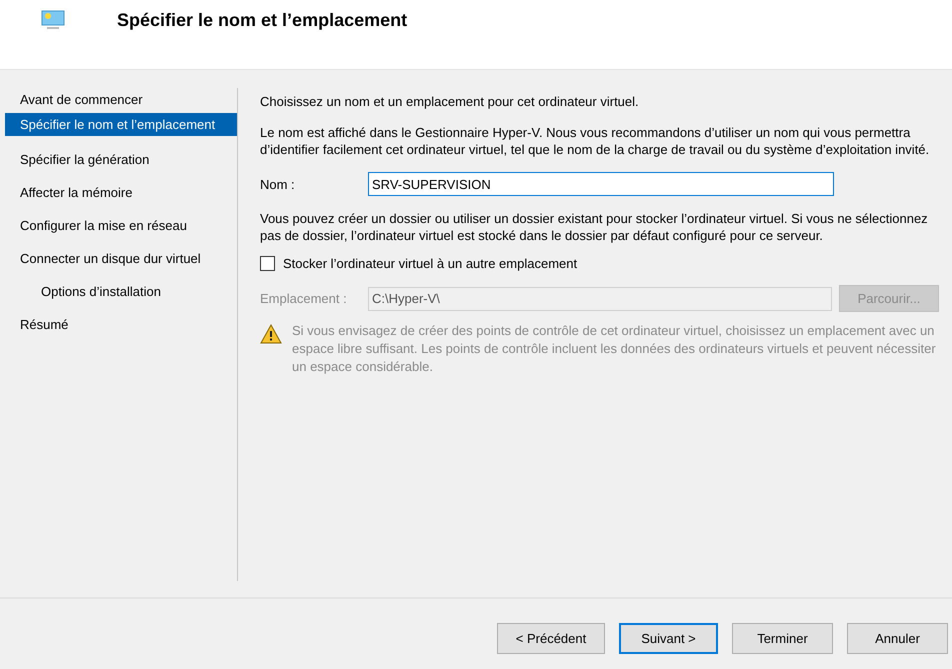 The height and width of the screenshot is (669, 952). I want to click on warning-icon, so click(271, 334).